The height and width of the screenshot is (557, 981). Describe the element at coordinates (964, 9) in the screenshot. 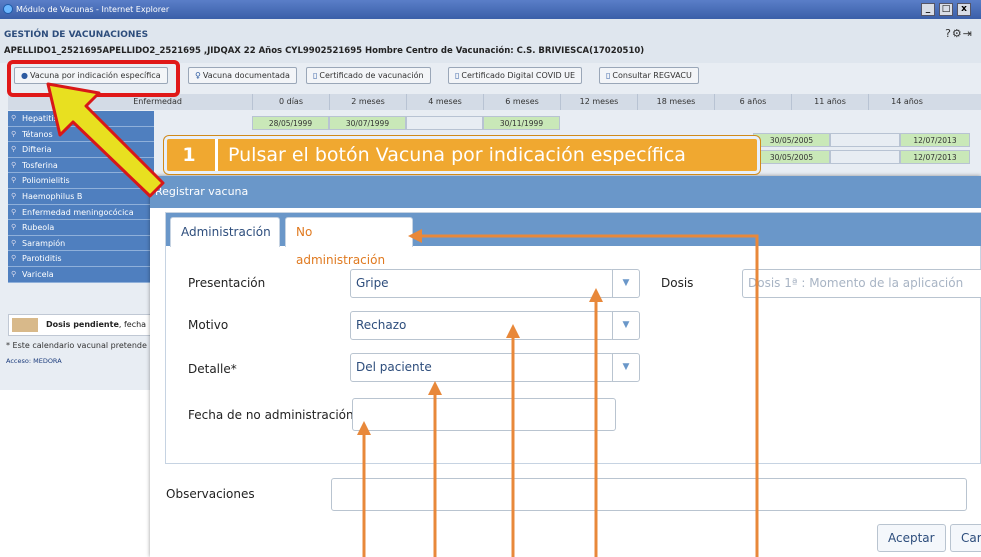

I see `close-button: x` at that location.